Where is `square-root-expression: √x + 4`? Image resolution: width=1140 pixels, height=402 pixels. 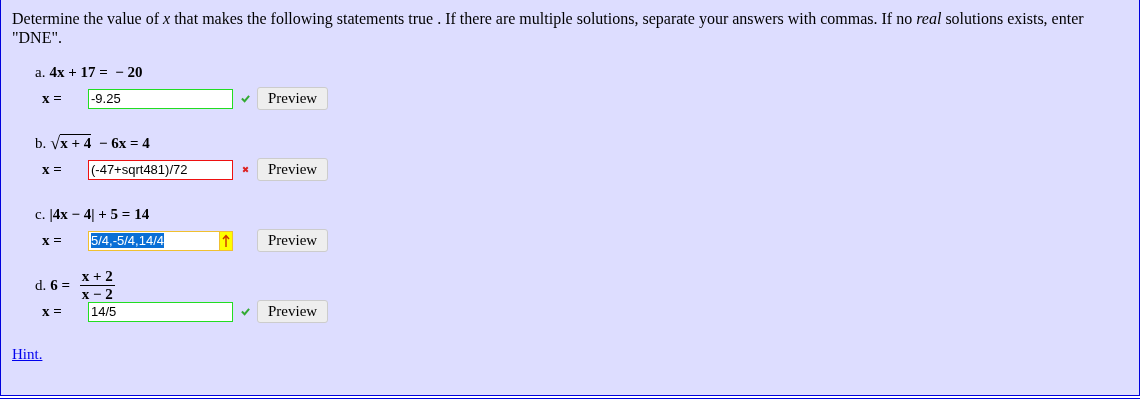
square-root-expression: √x + 4 is located at coordinates (71, 143).